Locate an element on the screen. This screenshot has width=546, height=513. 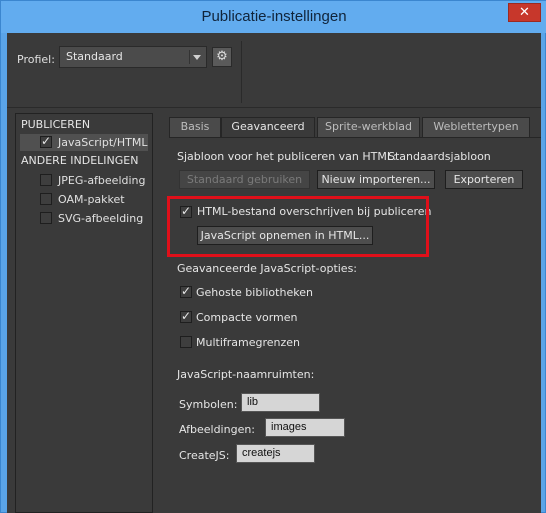
multiframe-bounds-checkbox is located at coordinates (186, 342).